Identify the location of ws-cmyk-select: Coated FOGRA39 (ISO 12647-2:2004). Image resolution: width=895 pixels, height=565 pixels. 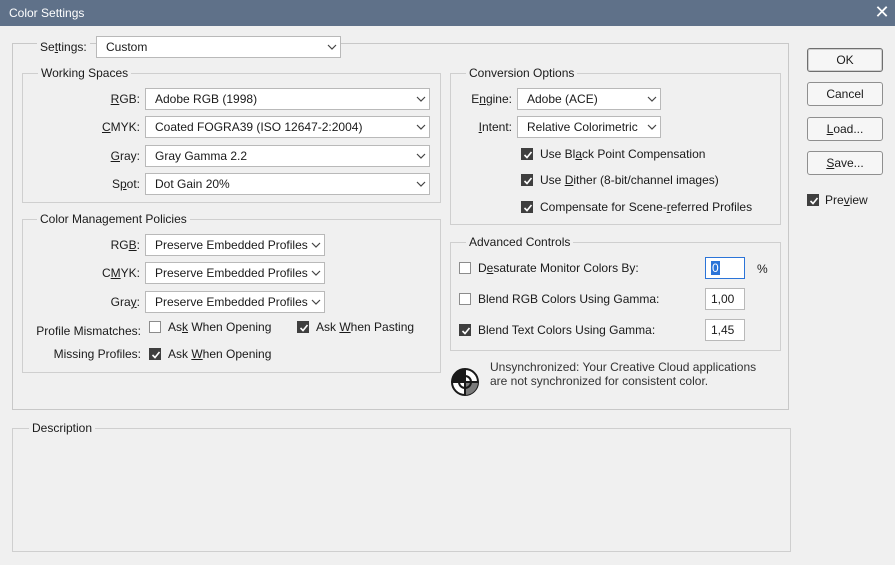
(287, 127).